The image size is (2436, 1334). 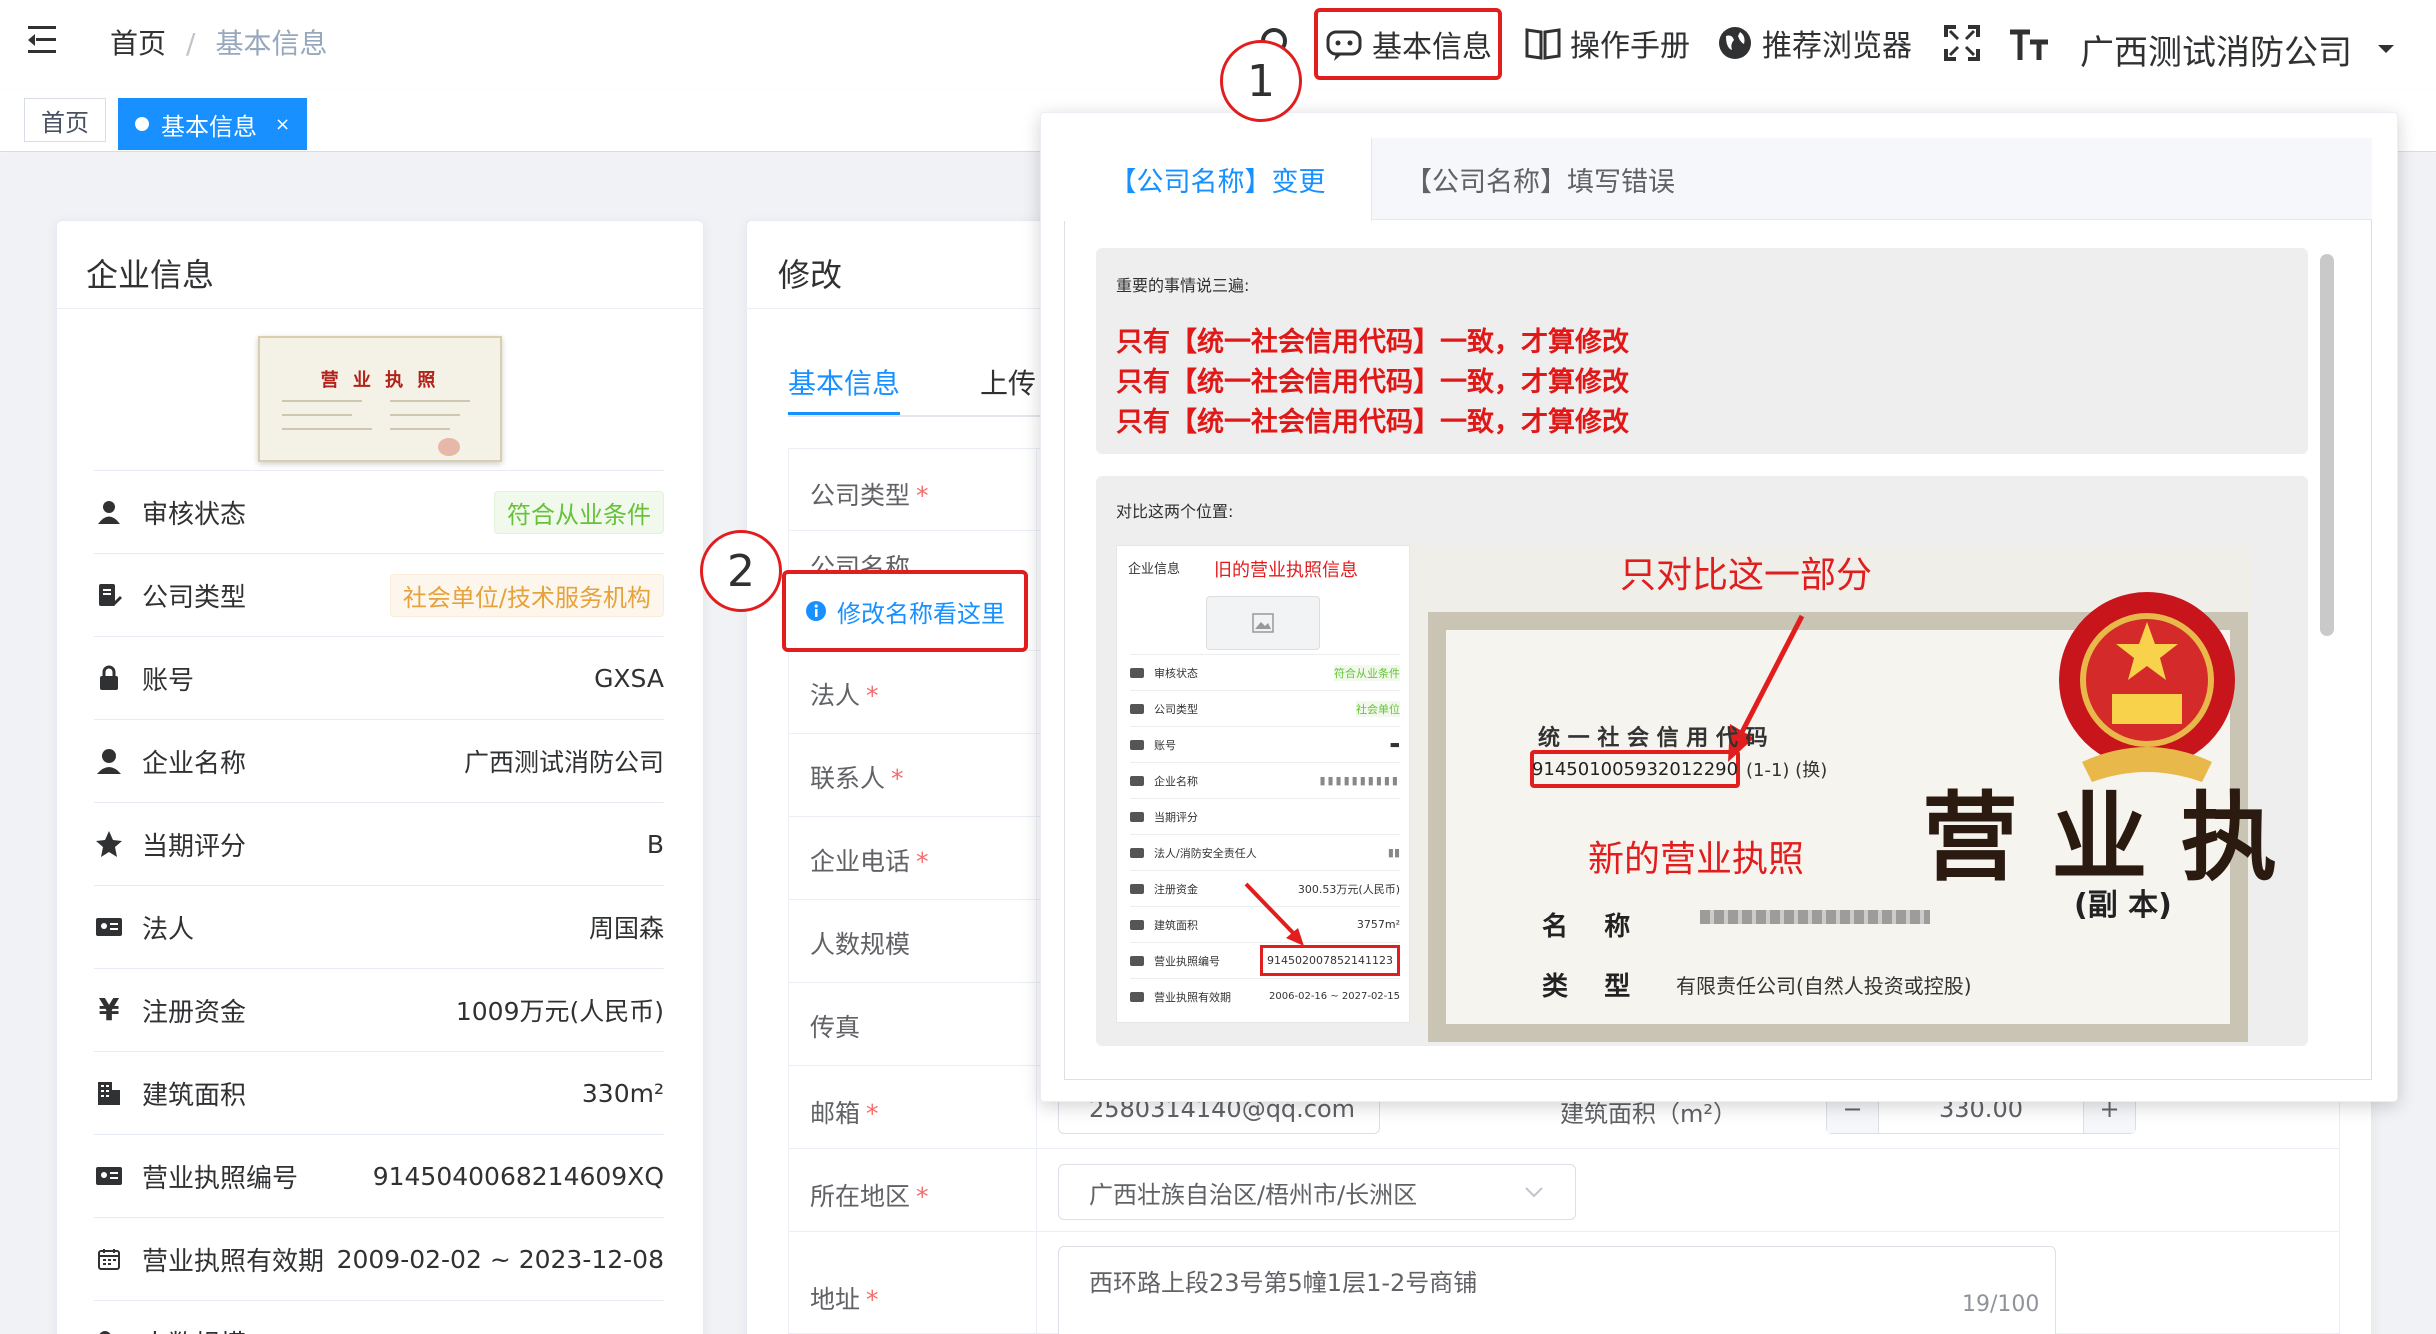 What do you see at coordinates (1962, 43) in the screenshot?
I see `fullscreen-icon` at bounding box center [1962, 43].